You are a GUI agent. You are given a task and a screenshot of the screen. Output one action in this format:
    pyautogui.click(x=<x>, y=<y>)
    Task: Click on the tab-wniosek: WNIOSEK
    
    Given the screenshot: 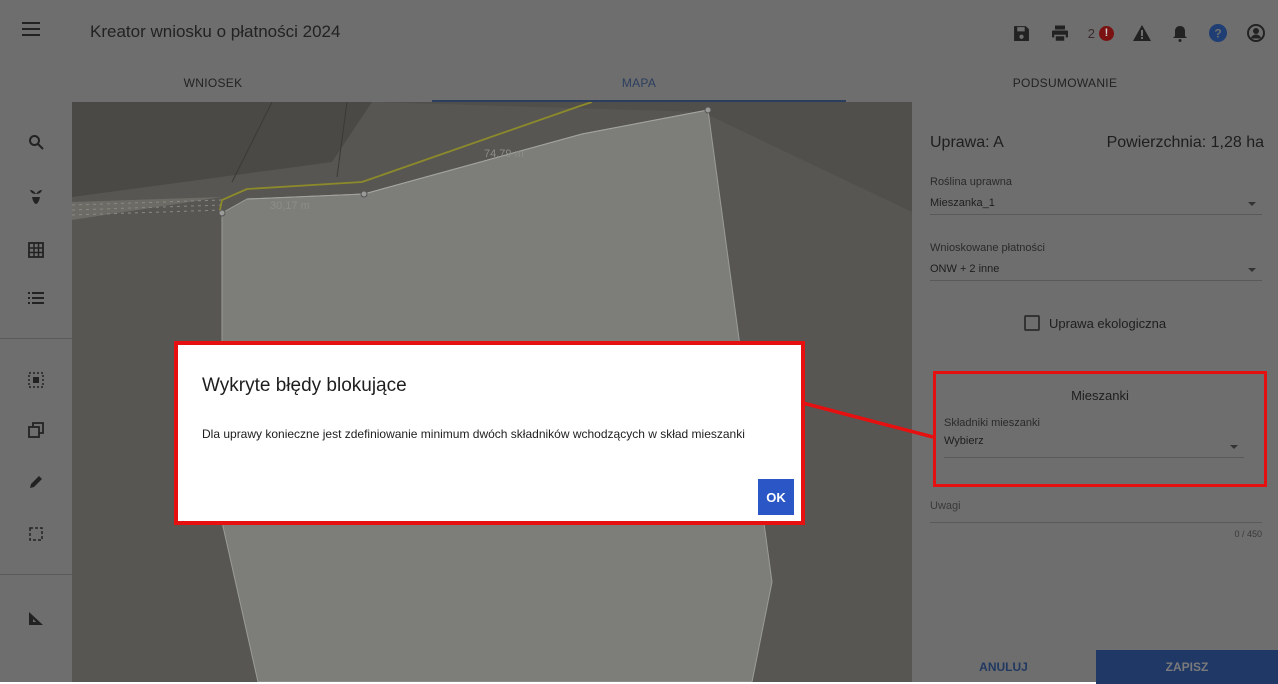 What is the action you would take?
    pyautogui.click(x=213, y=83)
    